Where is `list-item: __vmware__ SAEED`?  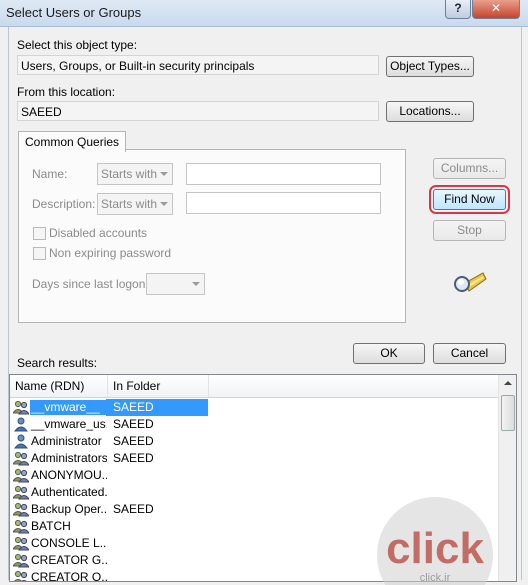 list-item: __vmware__ SAEED is located at coordinates (255, 407).